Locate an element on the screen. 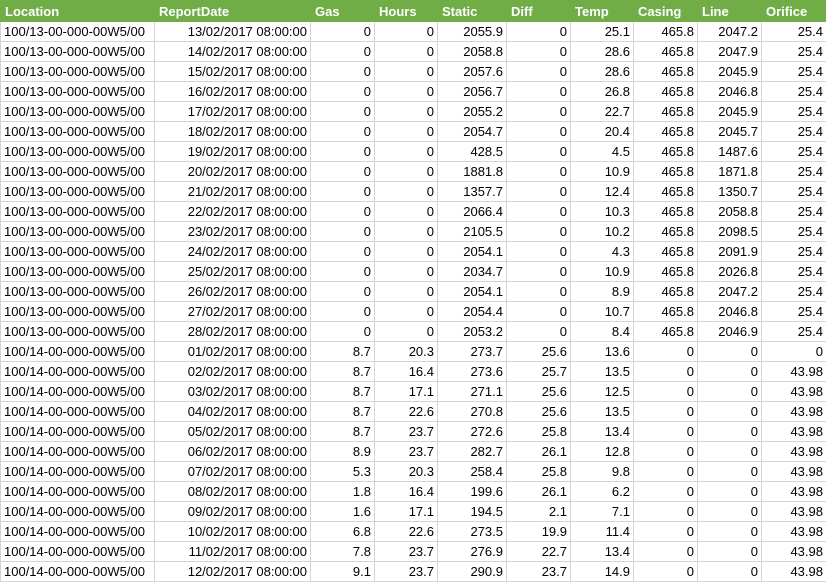 Image resolution: width=826 pixels, height=582 pixels. cell-static: 272.6 is located at coordinates (472, 432).